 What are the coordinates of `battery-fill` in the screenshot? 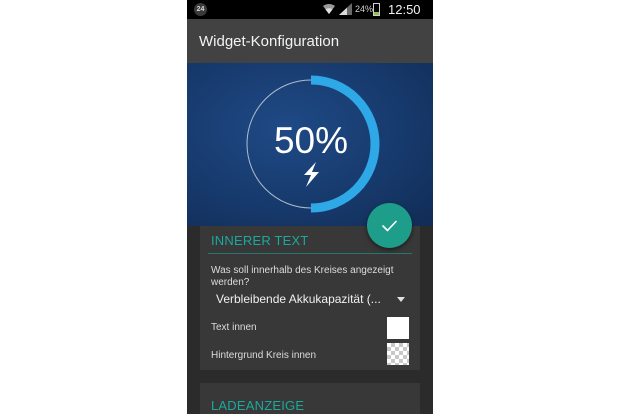 It's located at (376, 13).